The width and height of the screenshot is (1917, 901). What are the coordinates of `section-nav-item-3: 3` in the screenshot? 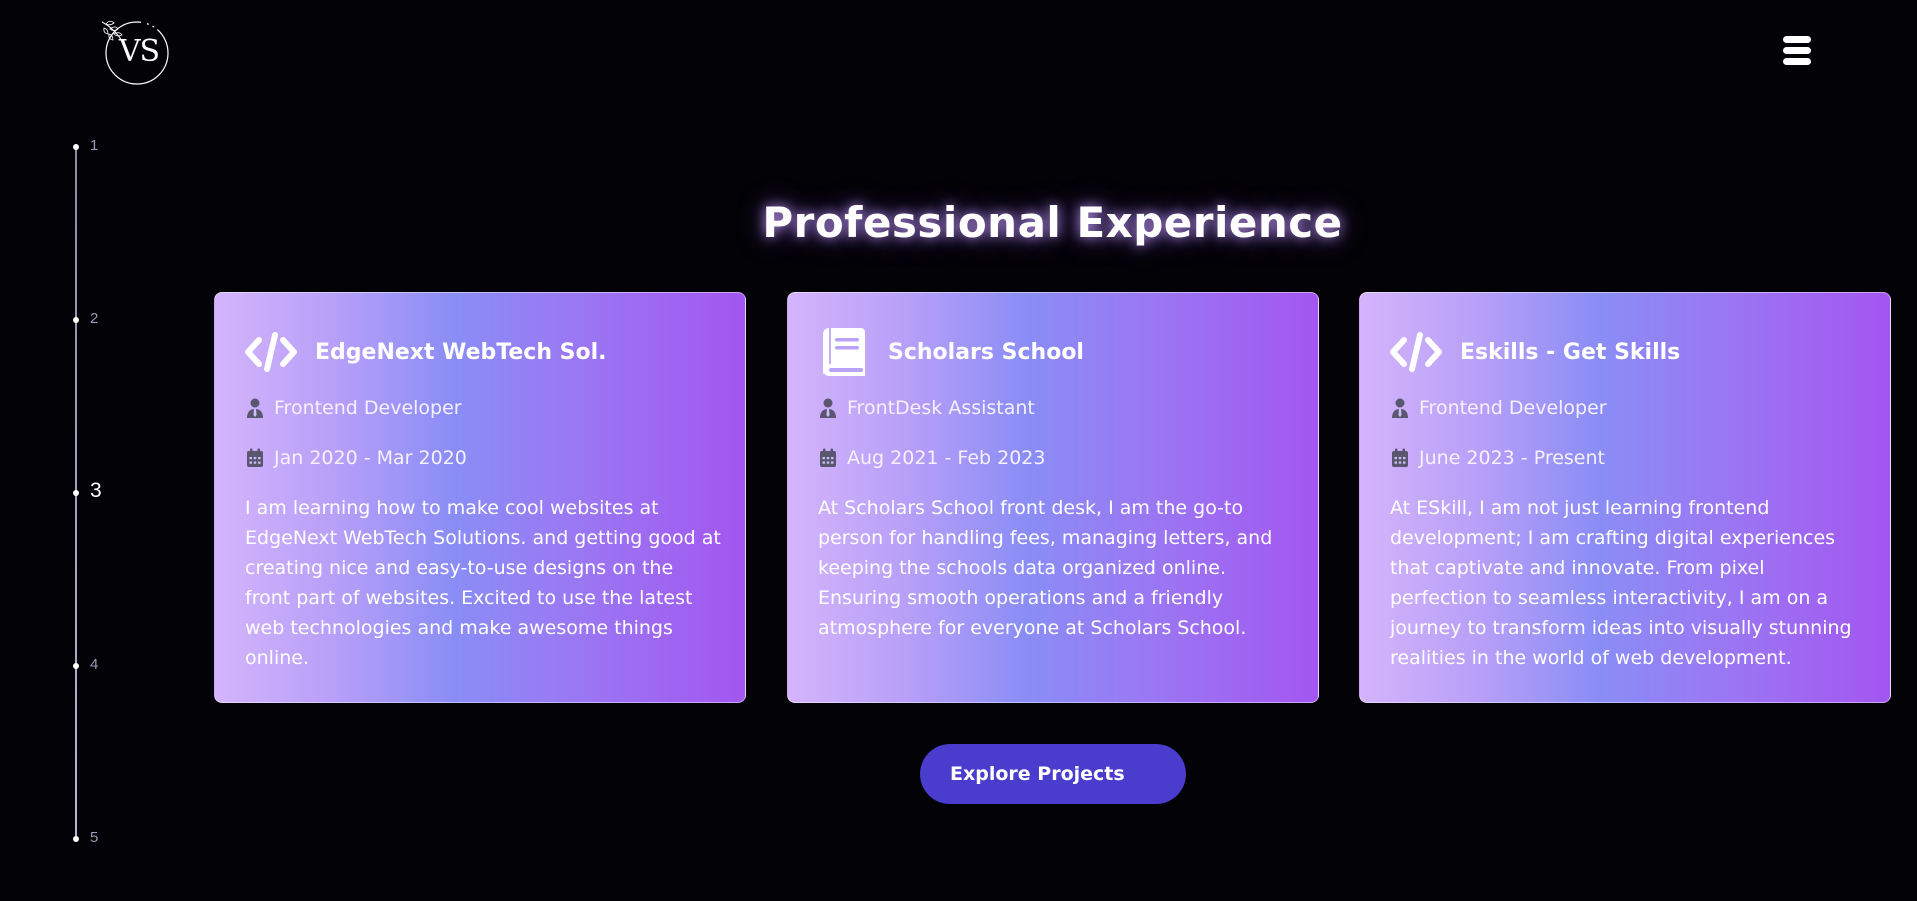 It's located at (90, 492).